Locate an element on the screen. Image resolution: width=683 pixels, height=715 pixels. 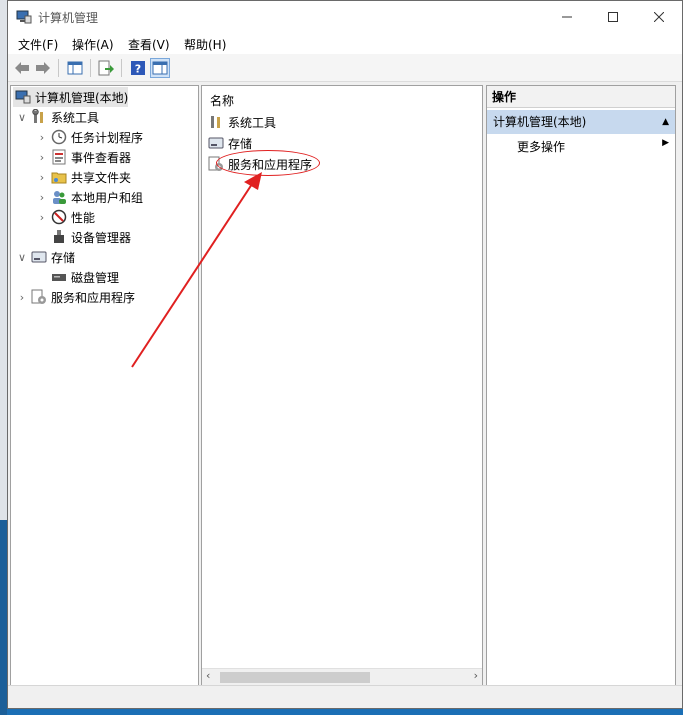
annotation-arrow is located at coordinates (196, 270).